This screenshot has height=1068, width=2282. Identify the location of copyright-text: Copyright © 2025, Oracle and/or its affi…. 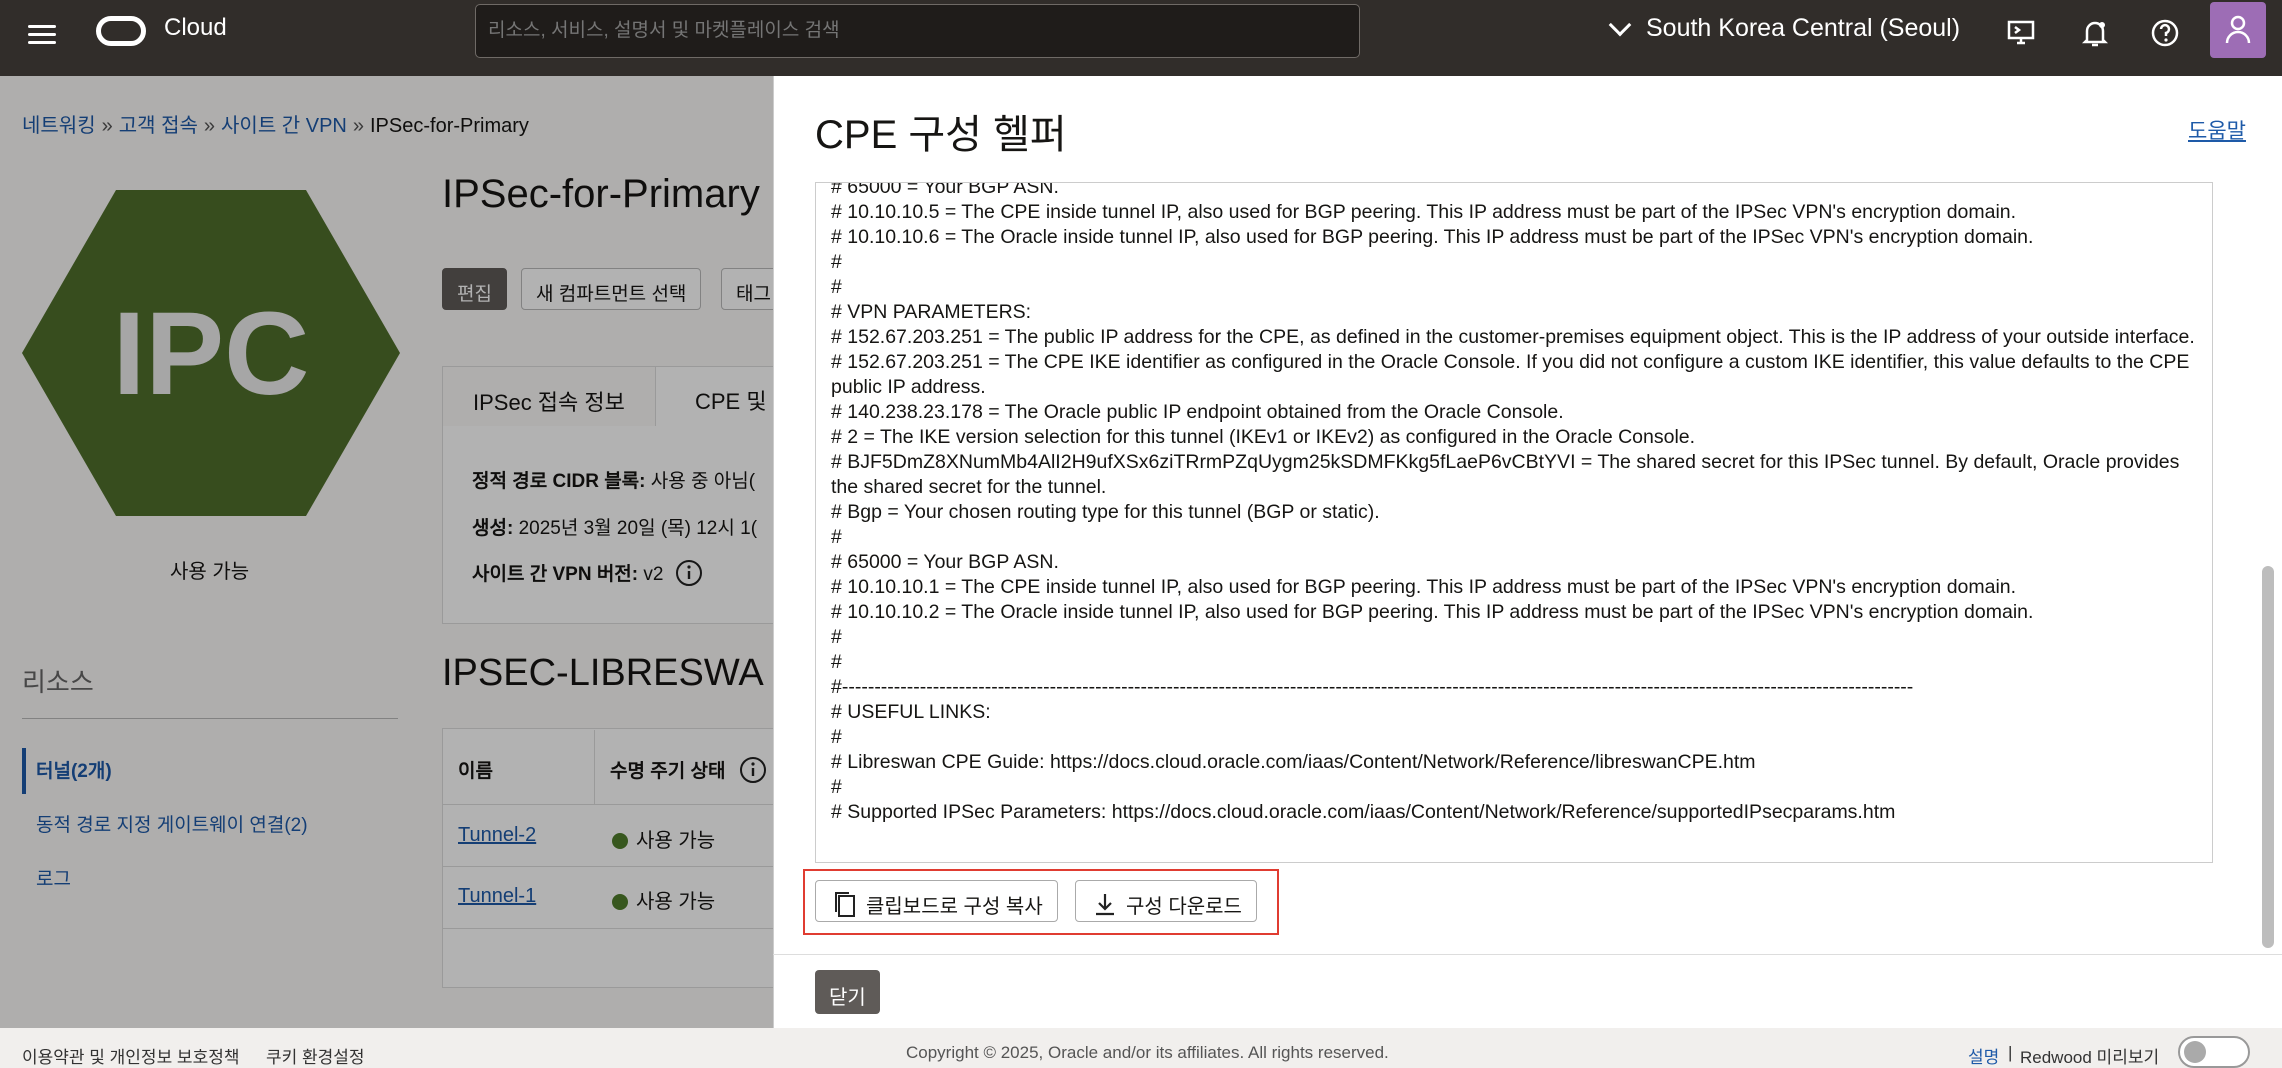
(1147, 1052).